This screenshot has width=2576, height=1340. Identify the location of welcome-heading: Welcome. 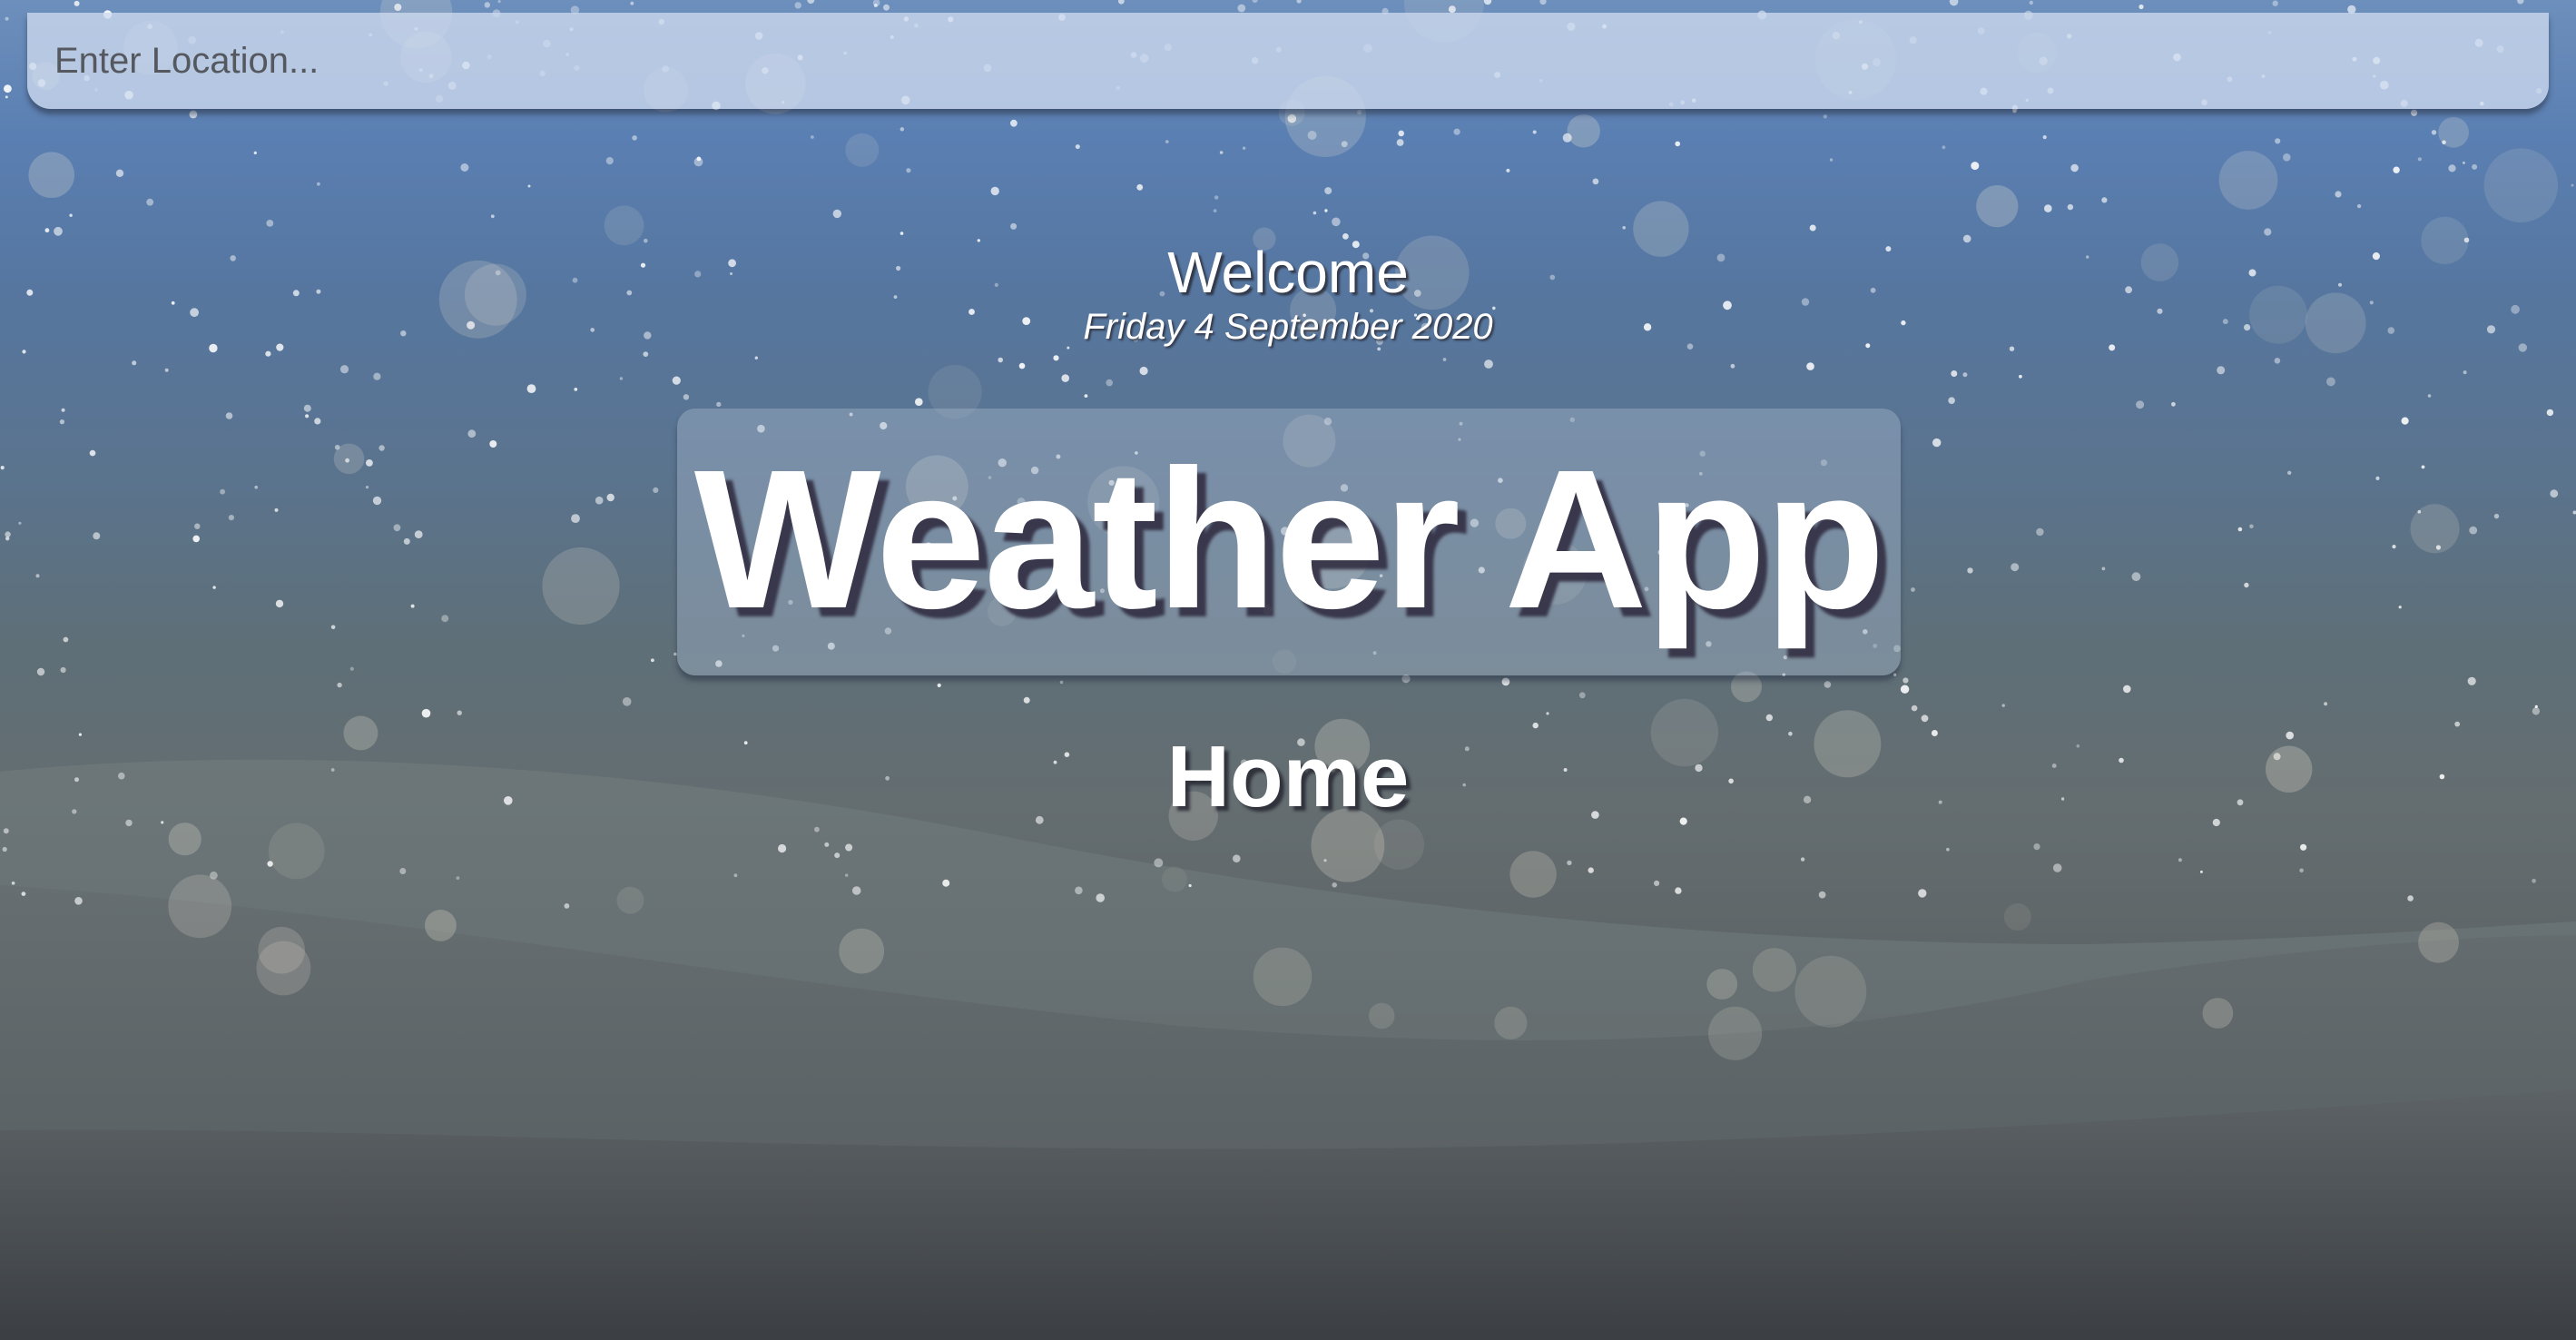
(1288, 272).